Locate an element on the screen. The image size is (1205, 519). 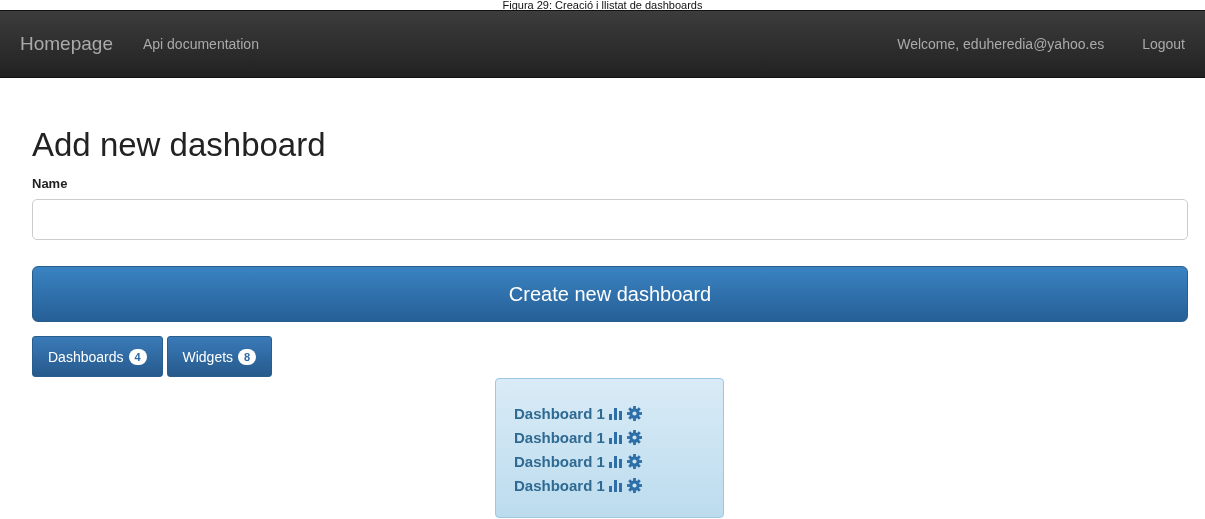
create-button: Create new dashboard is located at coordinates (610, 294).